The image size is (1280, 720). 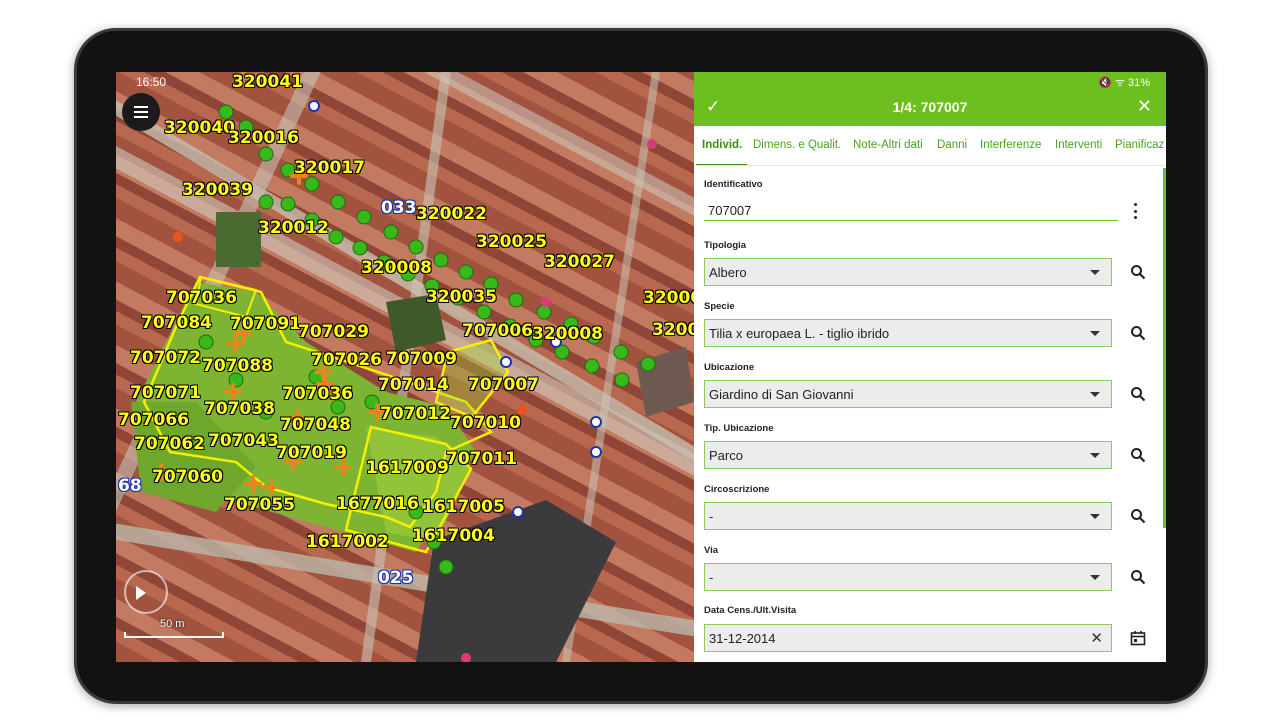 I want to click on tree-id-label: 707009, so click(x=421, y=359).